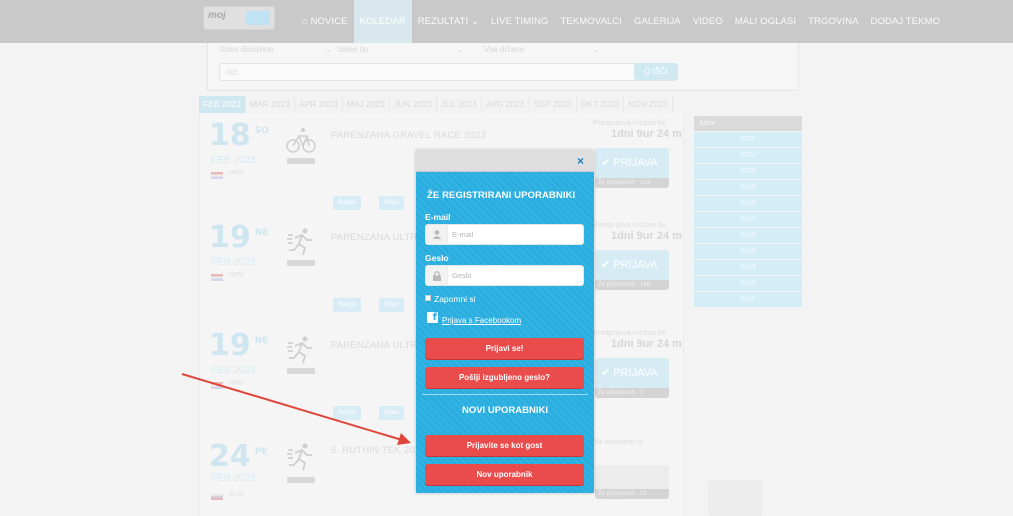  Describe the element at coordinates (504, 348) in the screenshot. I see `login-button: Prijavi se!` at that location.